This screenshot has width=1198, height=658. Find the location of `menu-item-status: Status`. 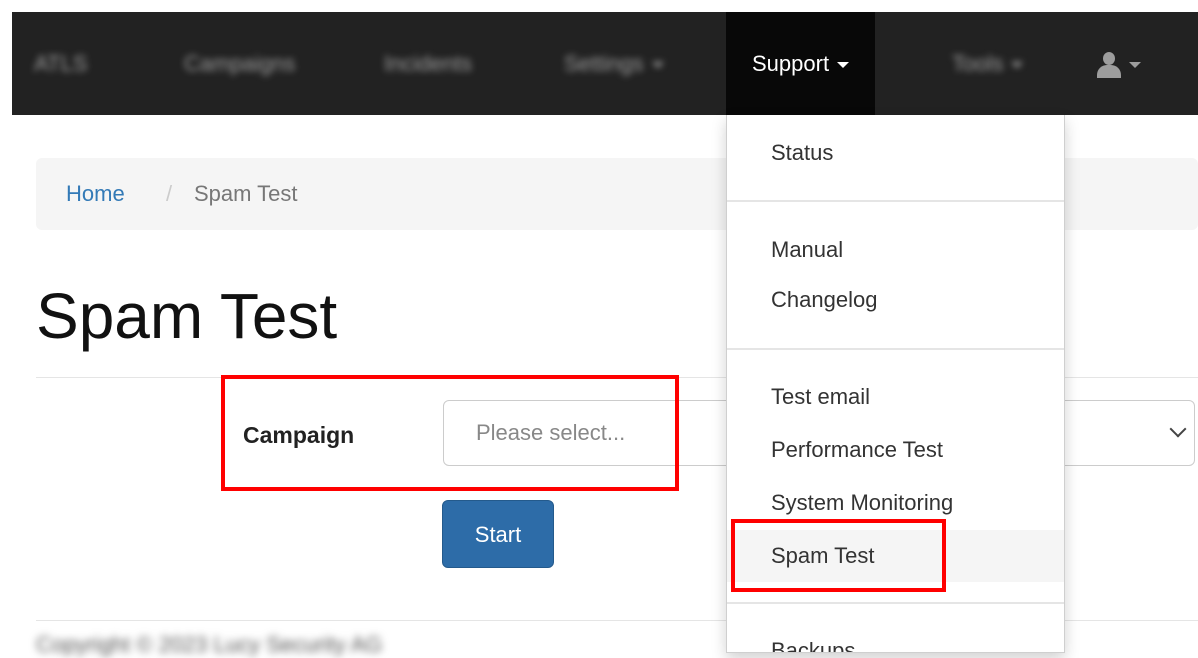

menu-item-status: Status is located at coordinates (802, 153).